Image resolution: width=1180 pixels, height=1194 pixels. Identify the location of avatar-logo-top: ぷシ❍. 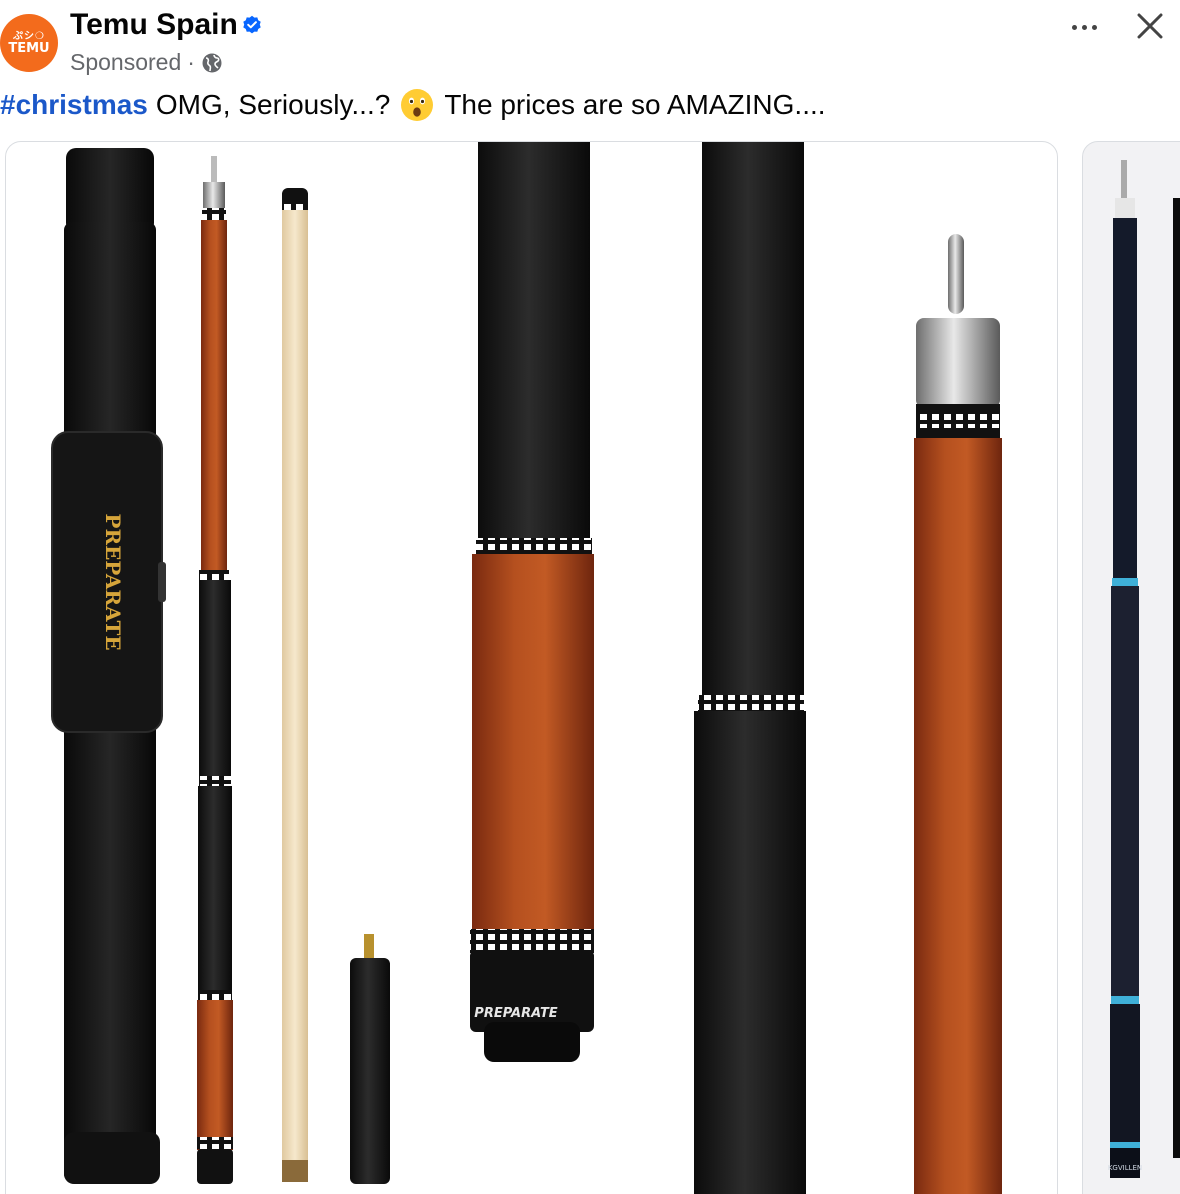
(29, 36).